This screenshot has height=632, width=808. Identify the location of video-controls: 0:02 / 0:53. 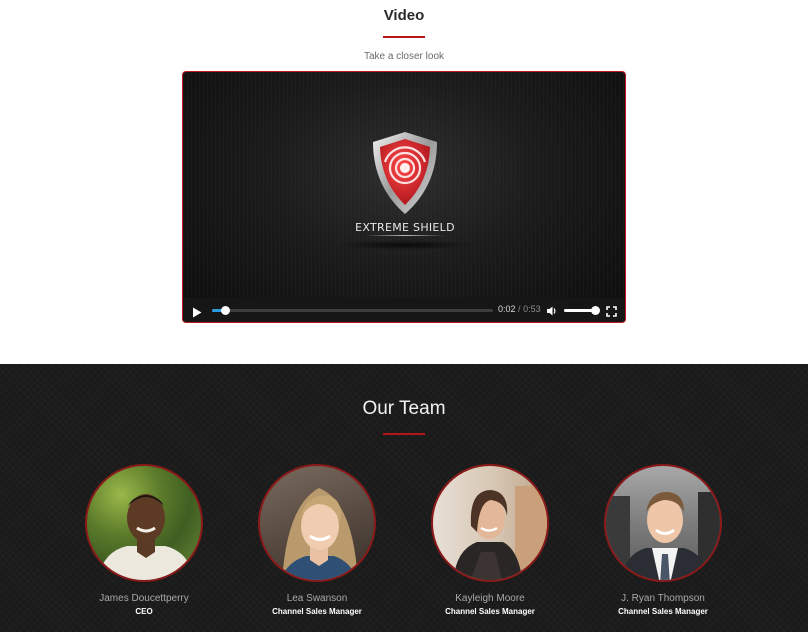
(404, 310).